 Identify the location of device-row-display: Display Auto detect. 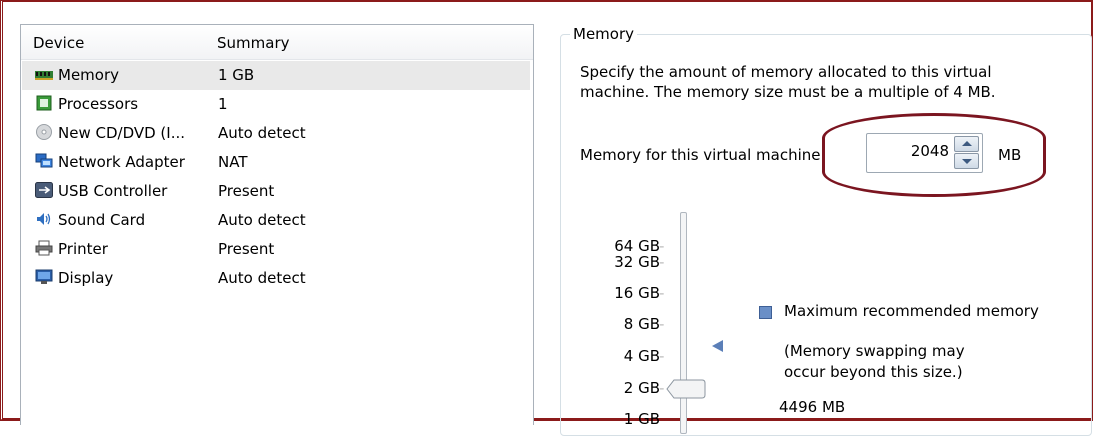
(276, 278).